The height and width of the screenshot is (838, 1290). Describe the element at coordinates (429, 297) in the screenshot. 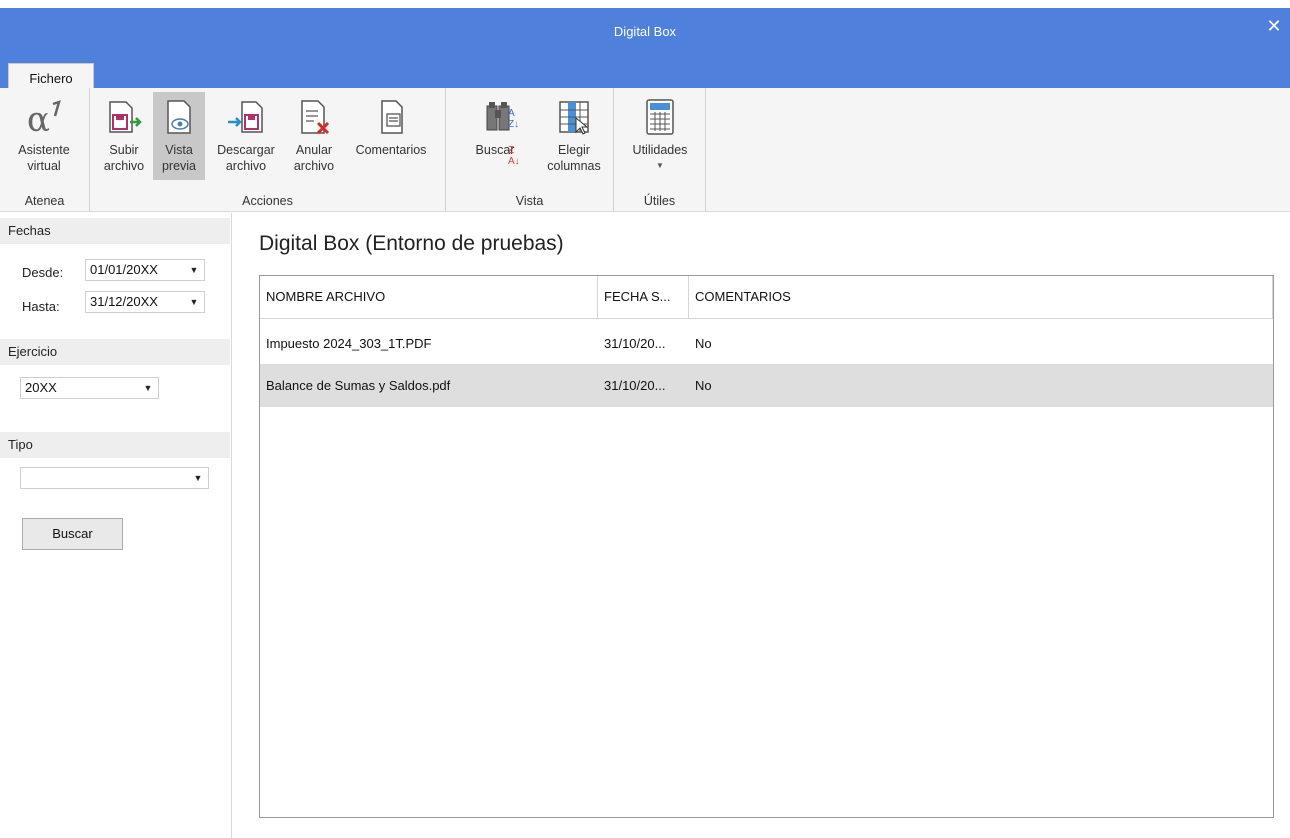

I see `column-header-nombre: NOMBRE ARCHIVO` at that location.